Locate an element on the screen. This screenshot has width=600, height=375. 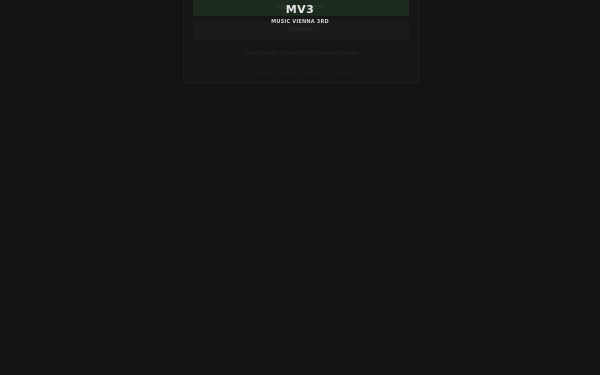
site-logo: MV3 MUSIC VIENNA 3RD is located at coordinates (300, 14).